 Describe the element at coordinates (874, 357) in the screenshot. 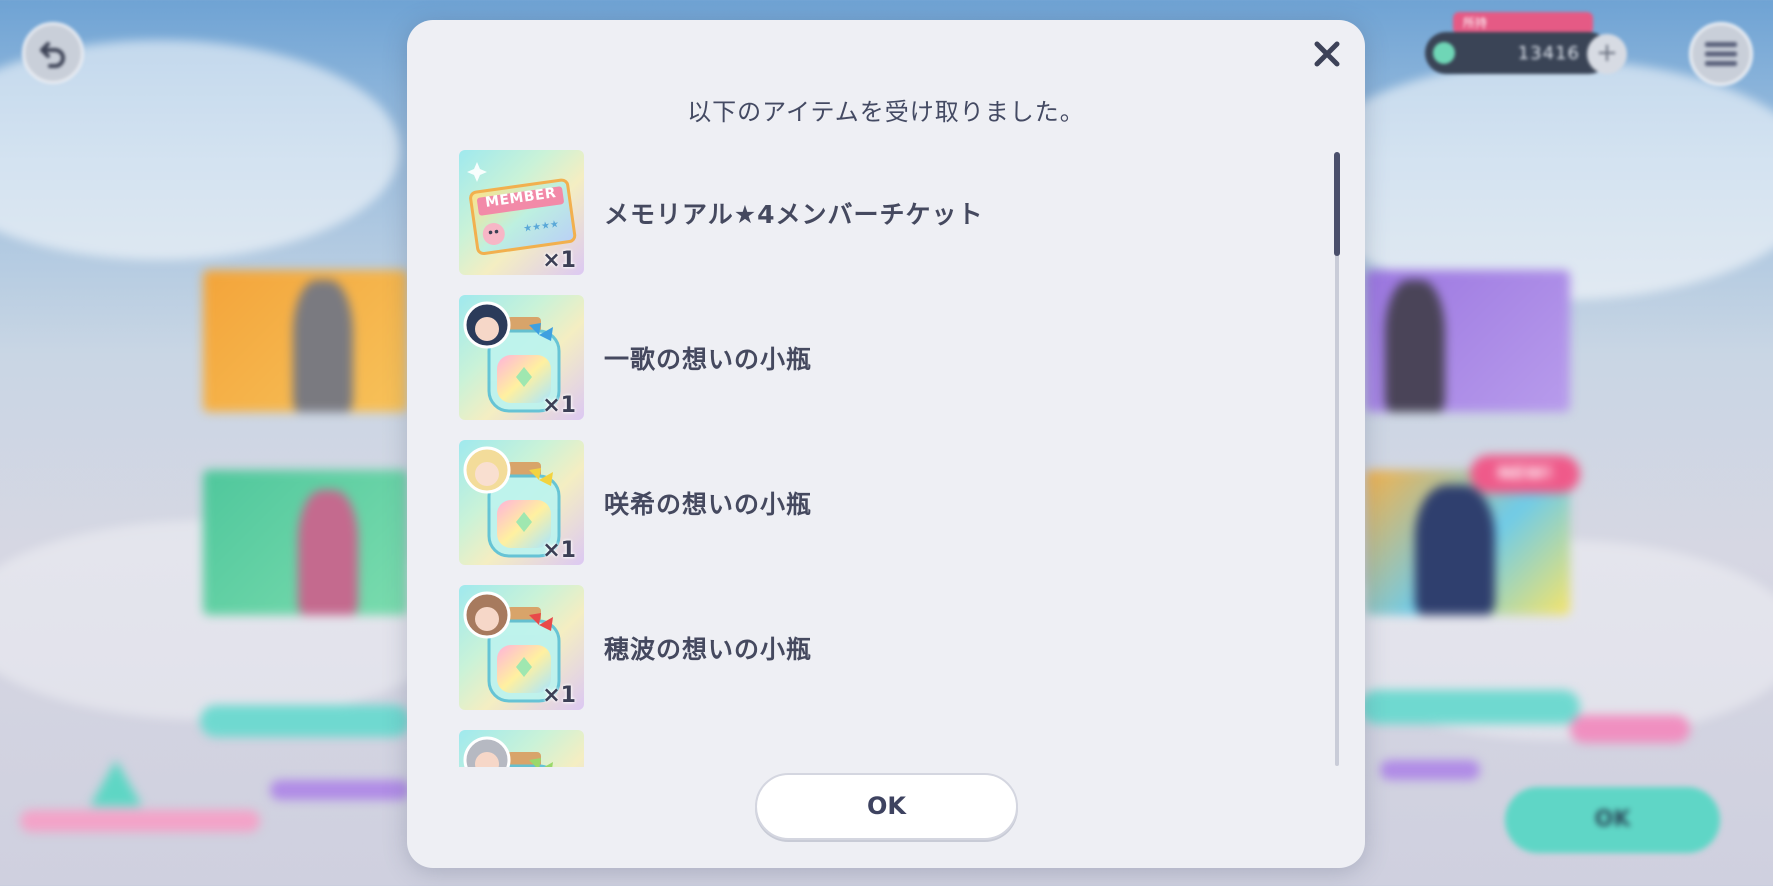

I see `list-item: ×1 一歌の想いの小瓶` at that location.